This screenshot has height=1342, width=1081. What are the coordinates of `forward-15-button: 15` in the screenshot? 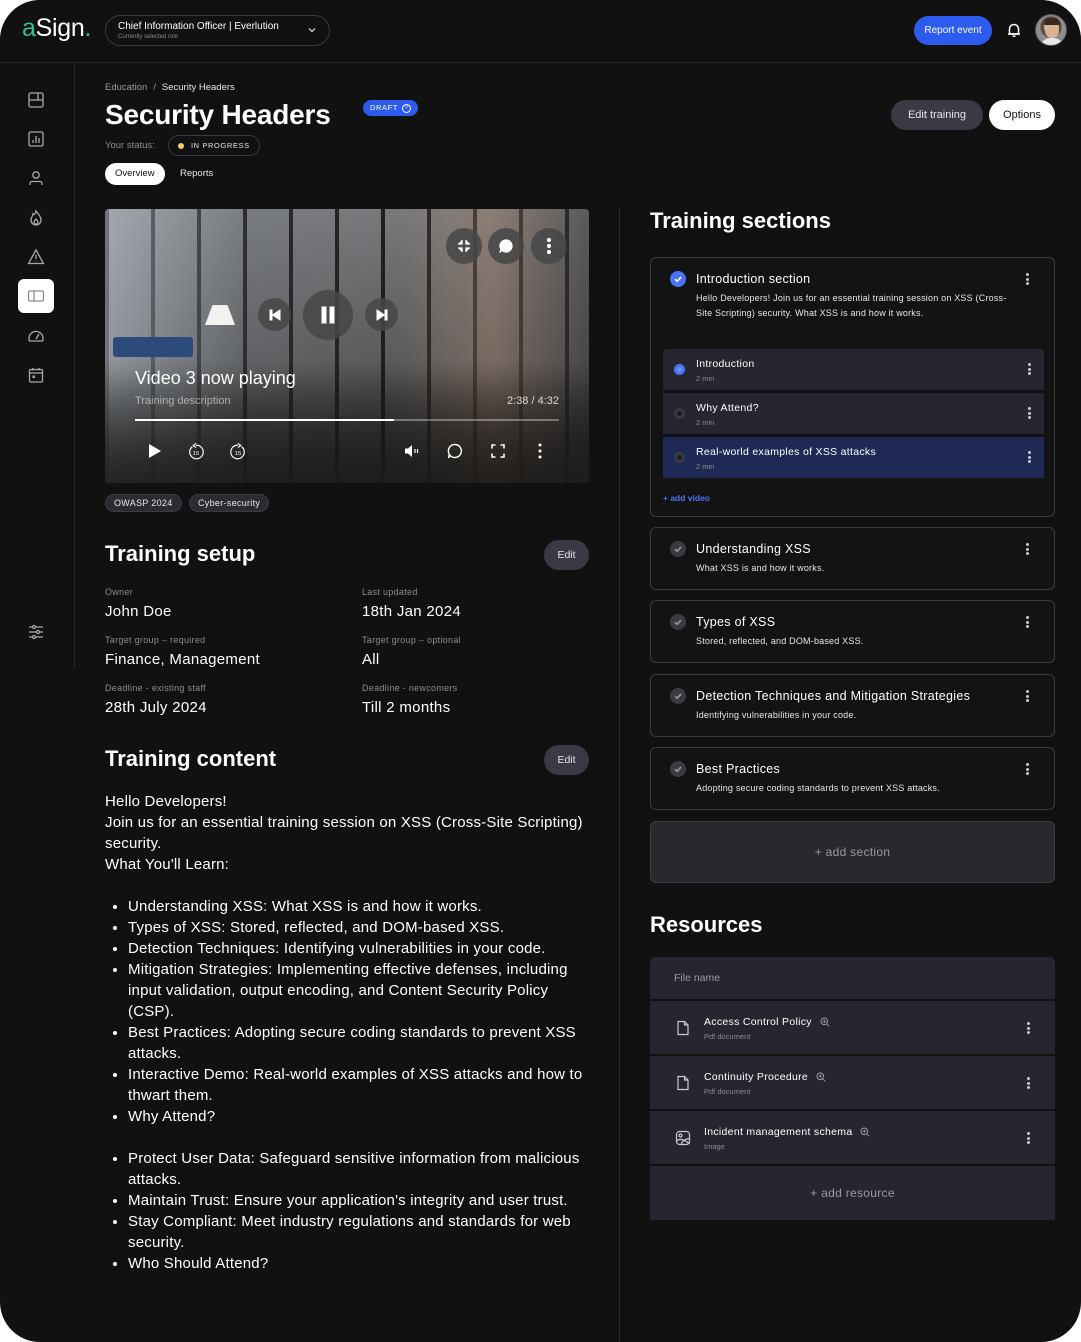 It's located at (238, 452).